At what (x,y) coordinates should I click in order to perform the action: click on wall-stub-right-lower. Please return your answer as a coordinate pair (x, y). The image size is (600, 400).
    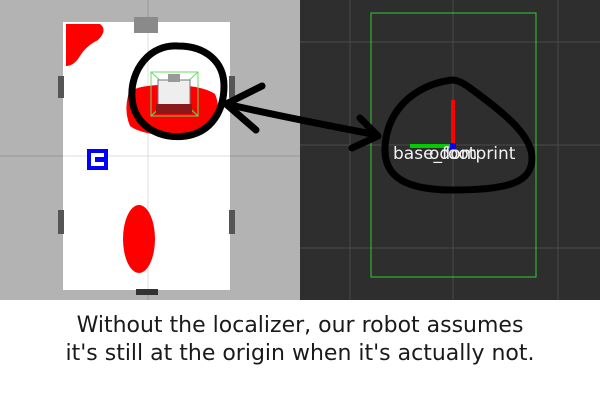
    Looking at the image, I should click on (232, 222).